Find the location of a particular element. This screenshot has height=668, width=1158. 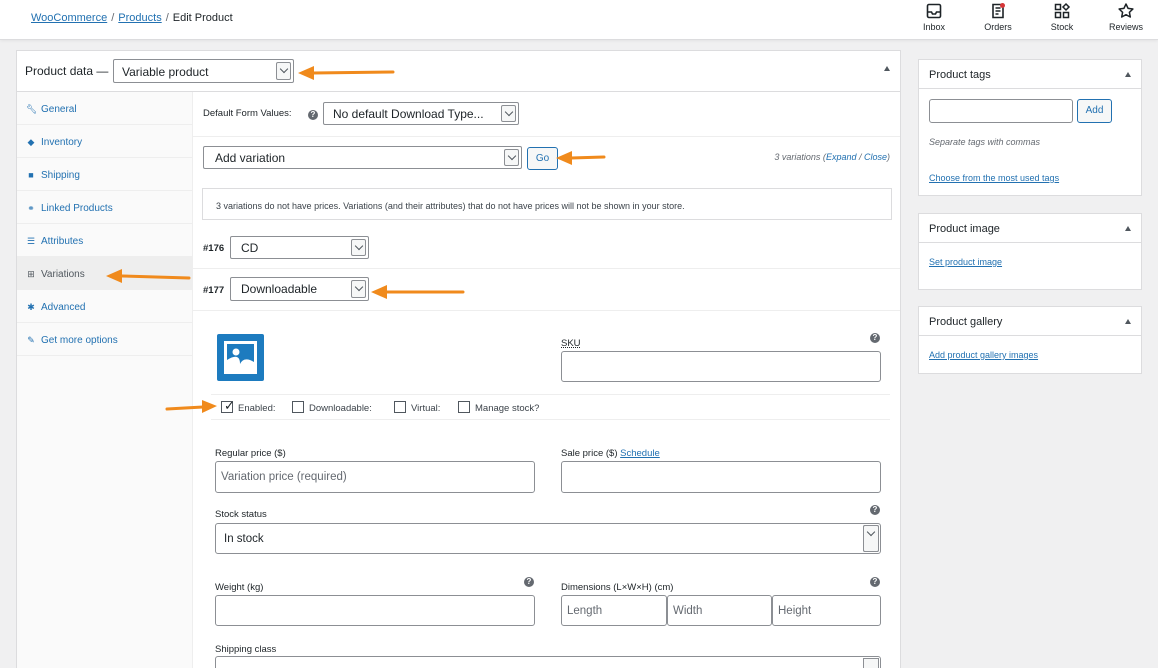

length-placeholder: Length is located at coordinates (585, 611).